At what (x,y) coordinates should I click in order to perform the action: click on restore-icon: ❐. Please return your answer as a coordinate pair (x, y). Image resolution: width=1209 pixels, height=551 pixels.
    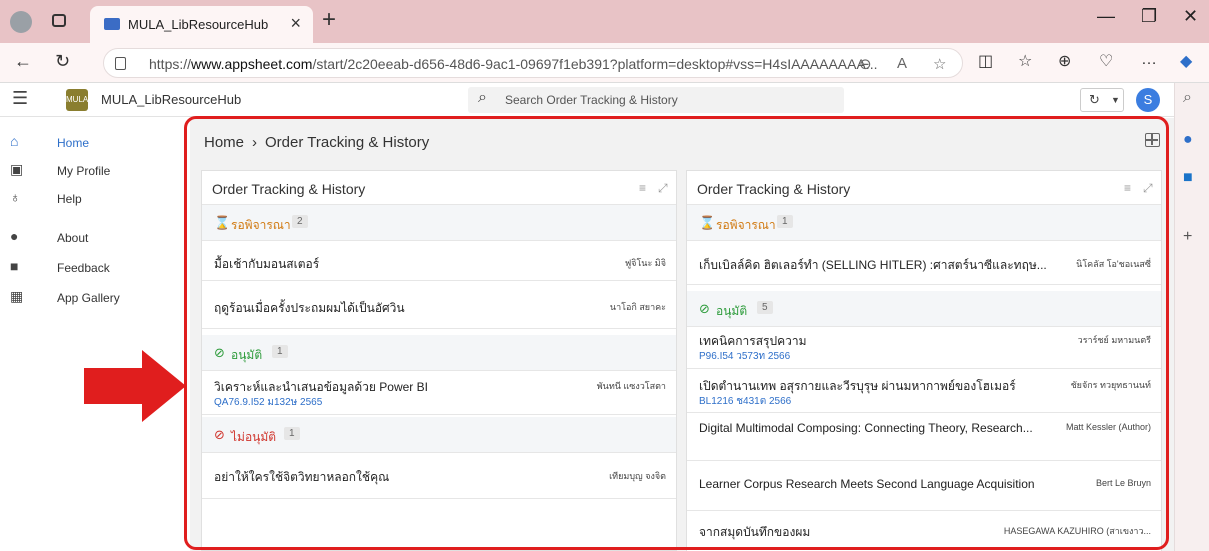
    Looking at the image, I should click on (1149, 16).